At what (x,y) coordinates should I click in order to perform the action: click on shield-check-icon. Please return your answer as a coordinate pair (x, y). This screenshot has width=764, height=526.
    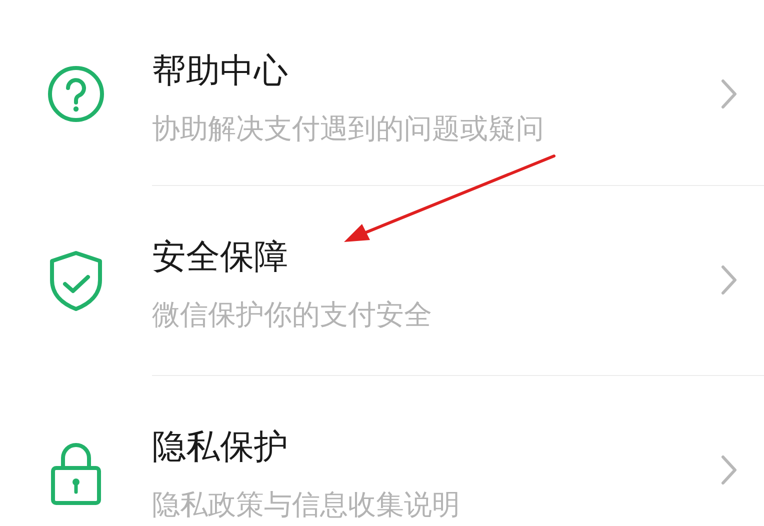
    Looking at the image, I should click on (76, 281).